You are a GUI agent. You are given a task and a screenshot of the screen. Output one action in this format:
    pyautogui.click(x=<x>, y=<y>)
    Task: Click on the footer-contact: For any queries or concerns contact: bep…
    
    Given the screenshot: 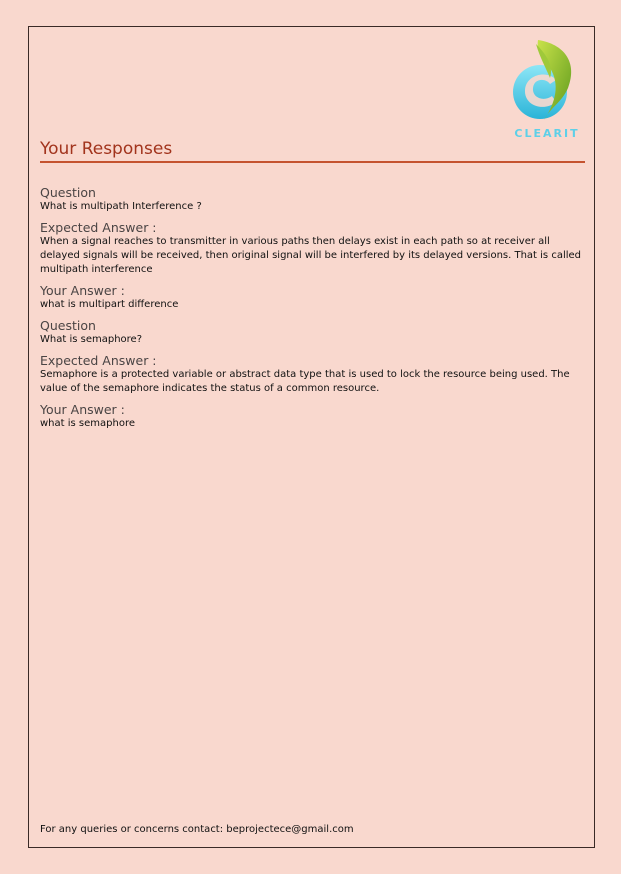 What is the action you would take?
    pyautogui.click(x=197, y=829)
    